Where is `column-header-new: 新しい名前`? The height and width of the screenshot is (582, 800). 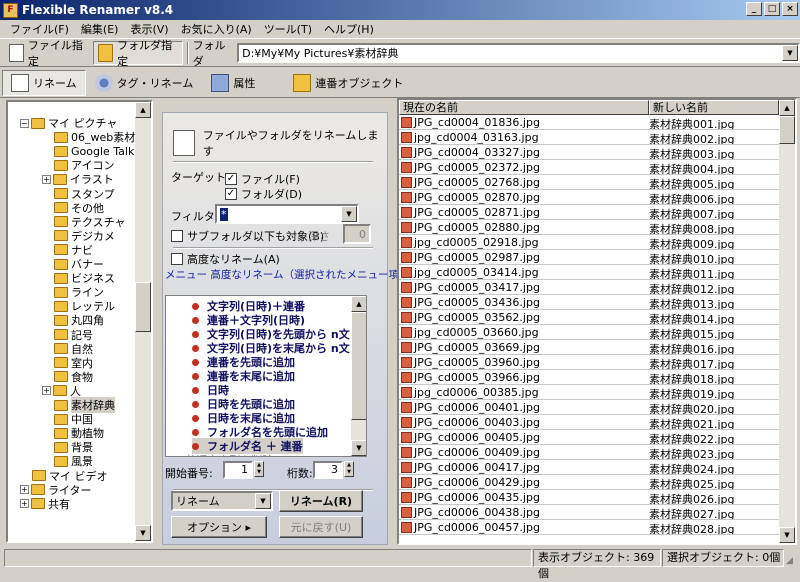 column-header-new: 新しい名前 is located at coordinates (714, 107).